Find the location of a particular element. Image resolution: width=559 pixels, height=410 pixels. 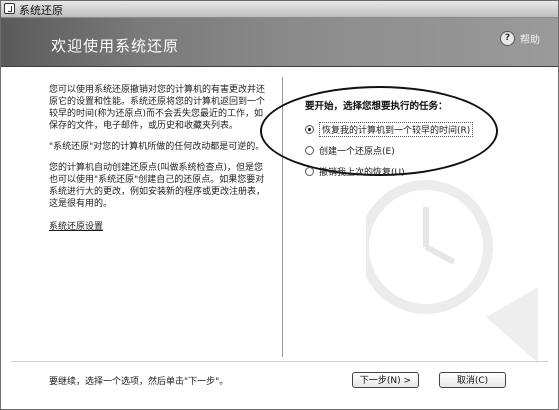

help-label: 帮助 is located at coordinates (530, 40).